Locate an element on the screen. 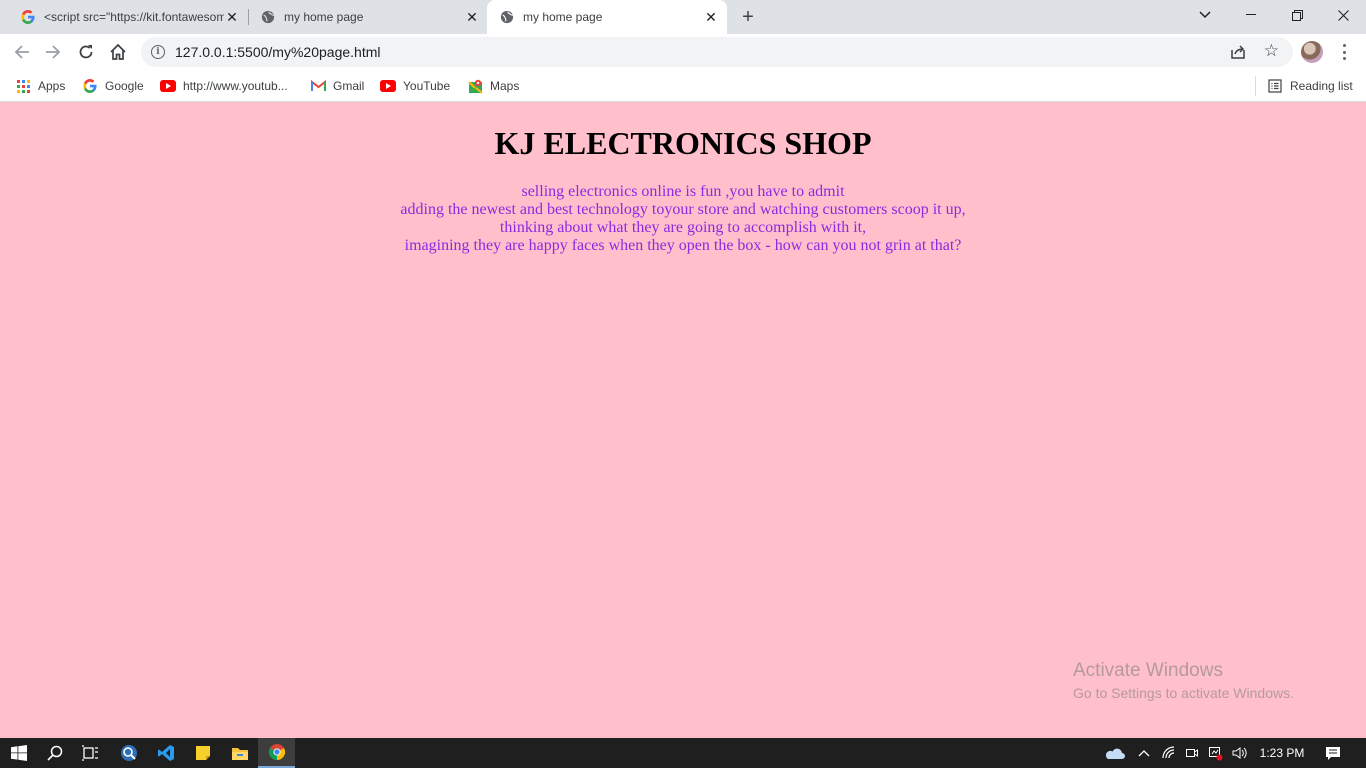 Image resolution: width=1366 pixels, height=768 pixels. home-button is located at coordinates (118, 52).